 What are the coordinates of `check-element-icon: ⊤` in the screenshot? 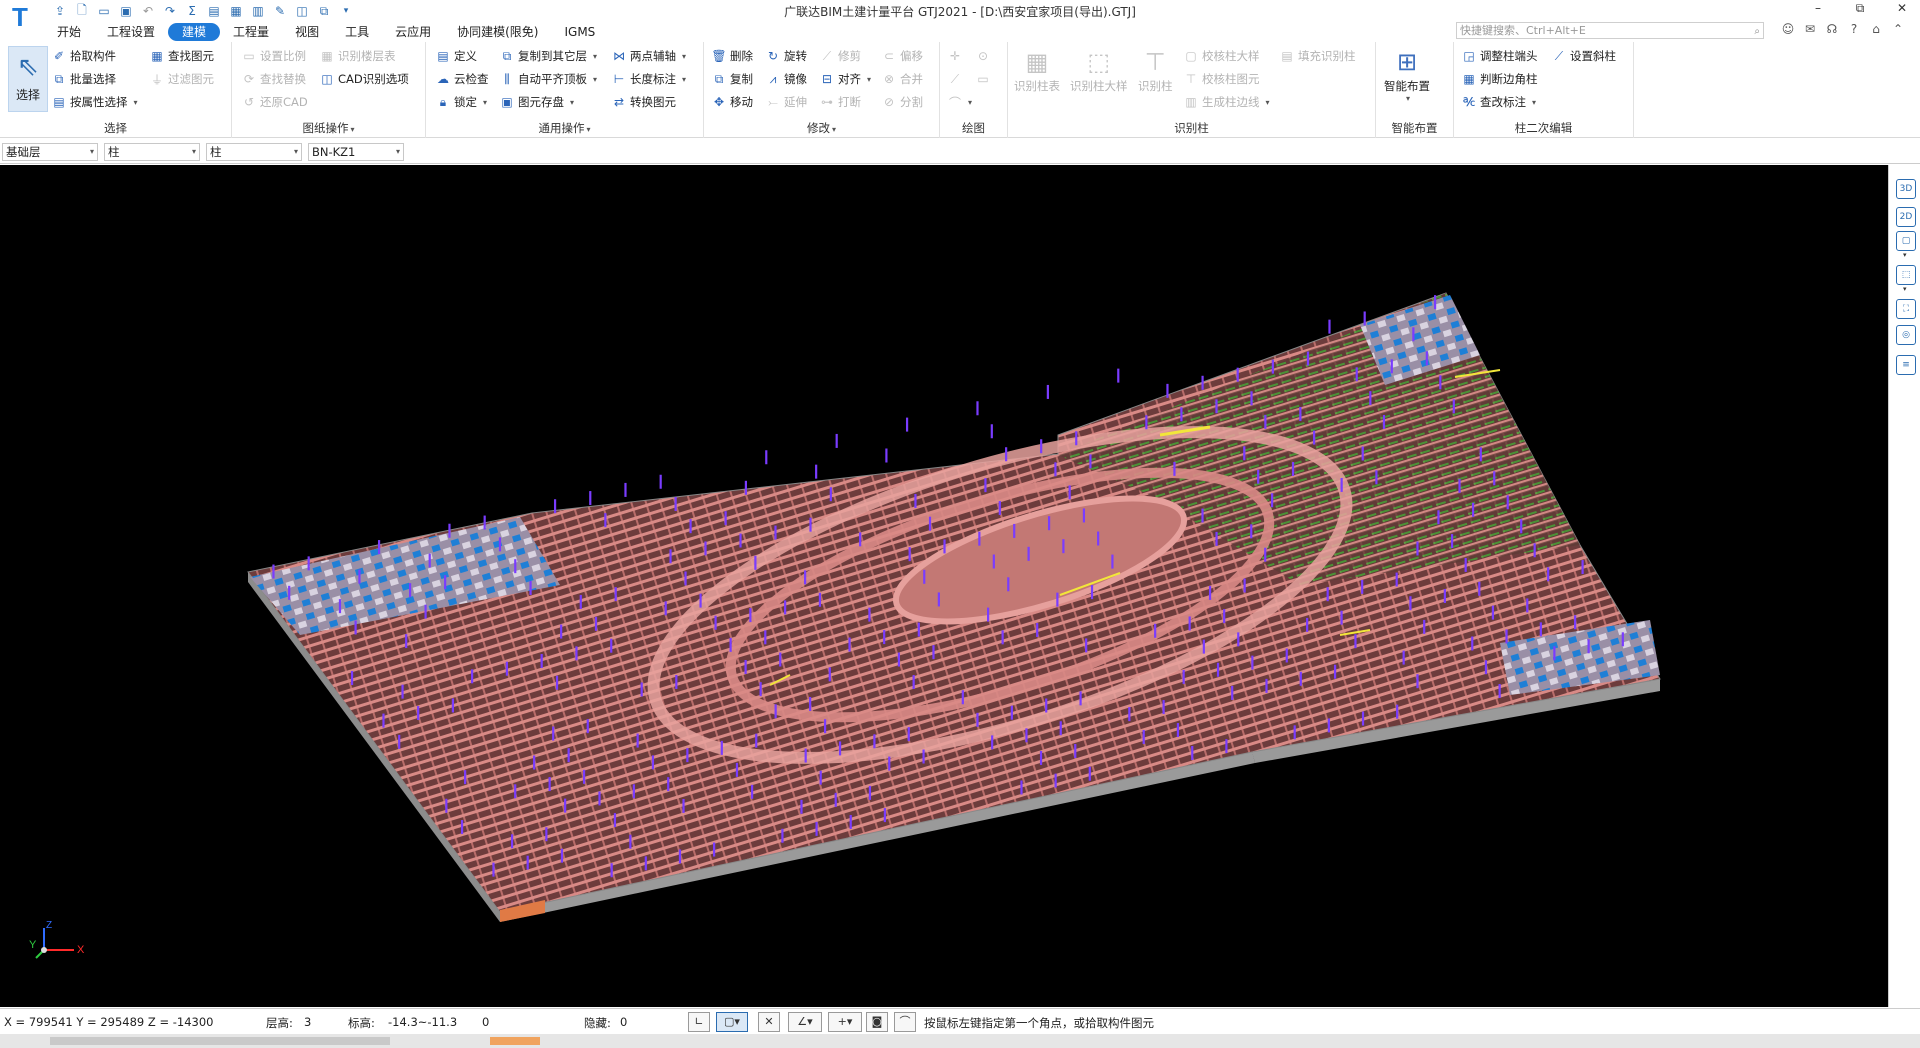 It's located at (1191, 79).